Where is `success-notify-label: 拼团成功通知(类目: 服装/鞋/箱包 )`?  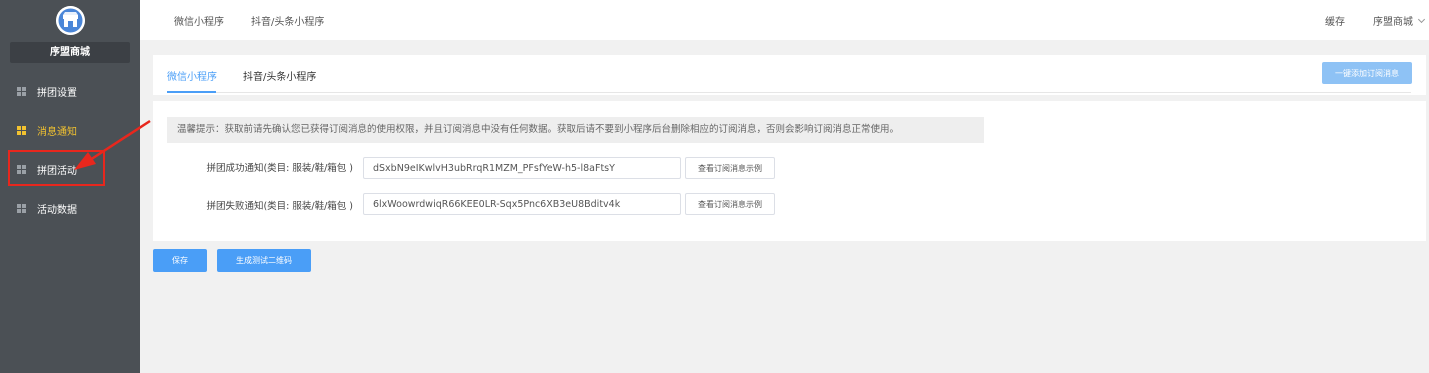
success-notify-label: 拼团成功通知(类目: 服装/鞋/箱包 ) is located at coordinates (279, 168).